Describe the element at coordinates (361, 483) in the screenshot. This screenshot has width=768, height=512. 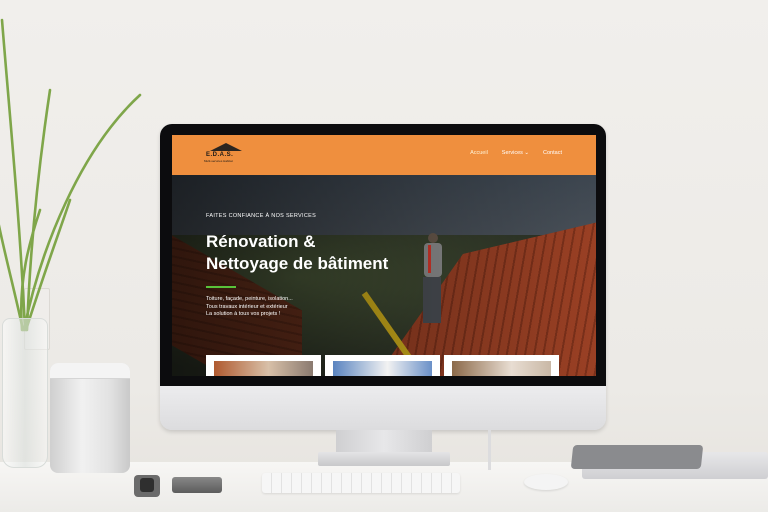
I see `keyboard` at that location.